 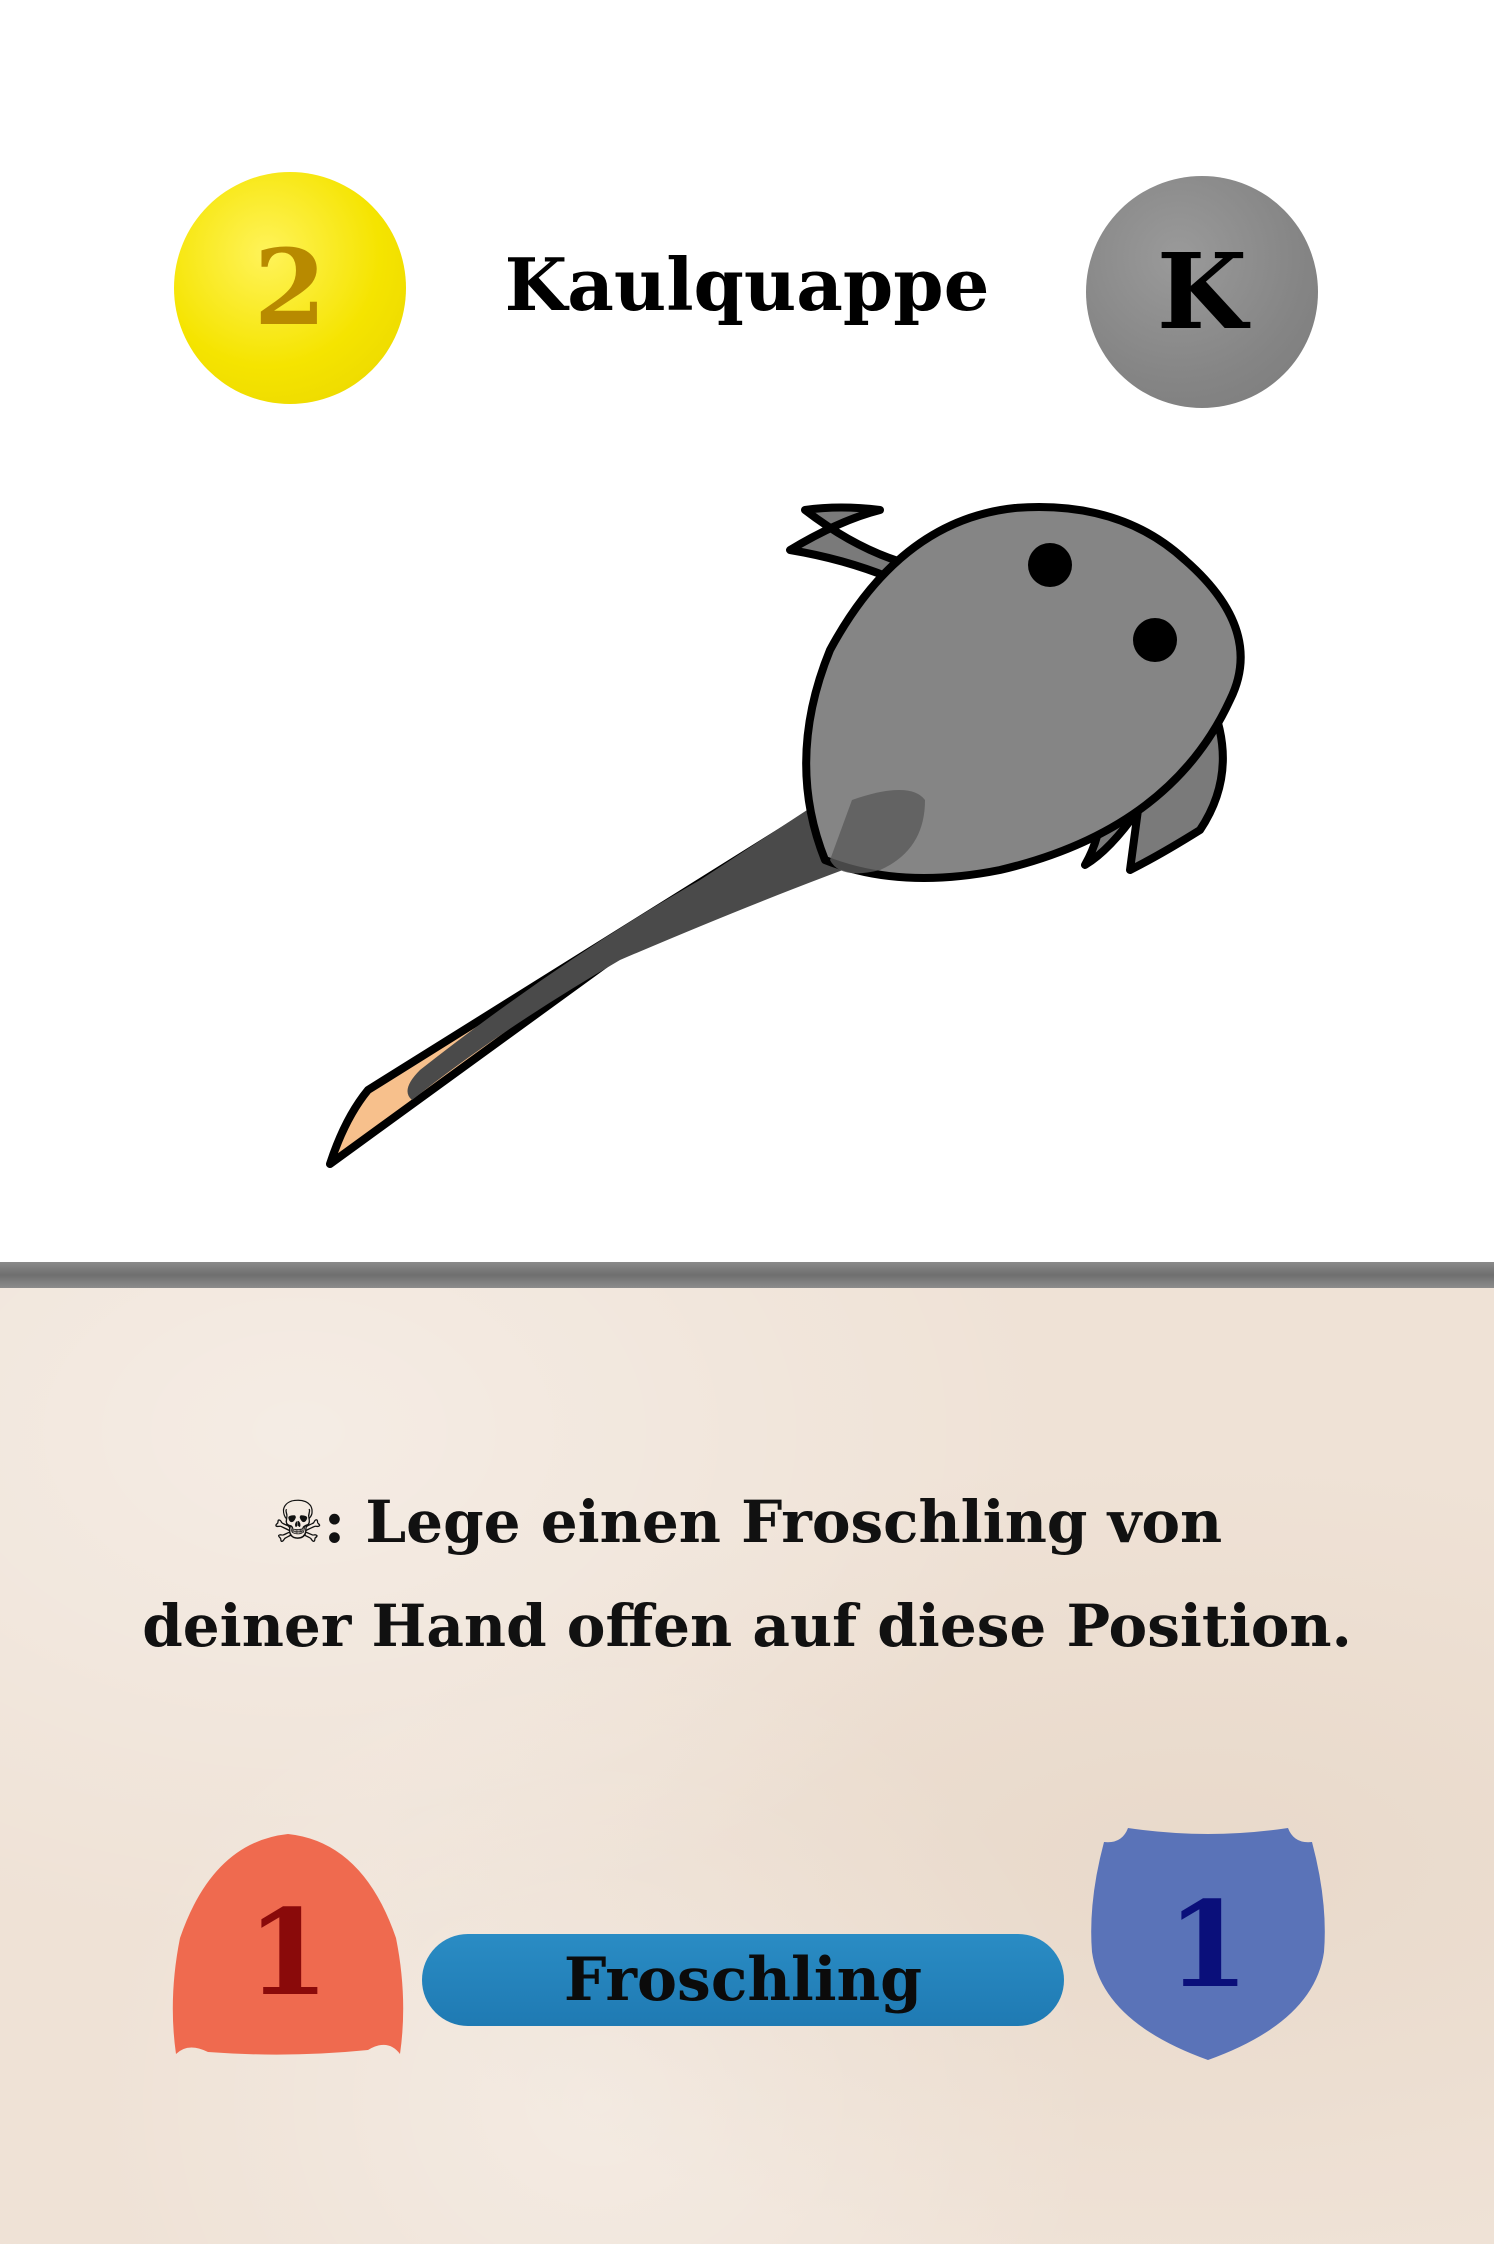 What do you see at coordinates (747, 284) in the screenshot?
I see `card-title: Kaulquappe` at bounding box center [747, 284].